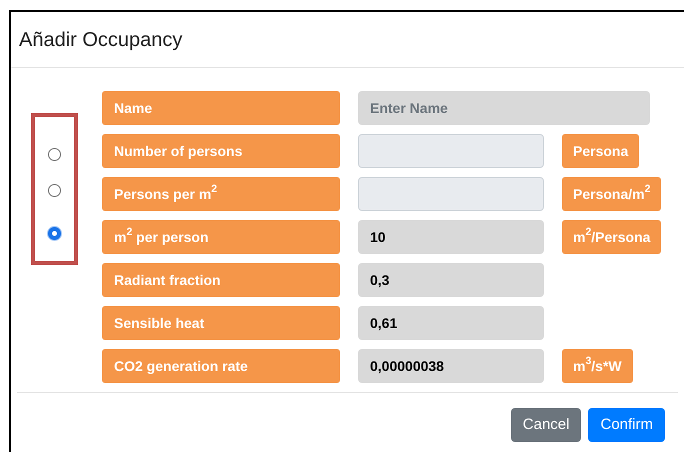 The image size is (684, 454). What do you see at coordinates (612, 194) in the screenshot?
I see `unit-label: Persona/m$^{2}$` at bounding box center [612, 194].